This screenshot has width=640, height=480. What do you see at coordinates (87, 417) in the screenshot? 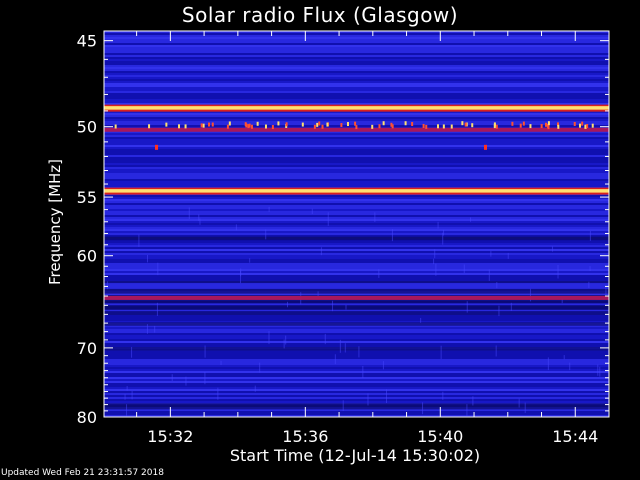
I see `y-tick-label: 80` at bounding box center [87, 417].